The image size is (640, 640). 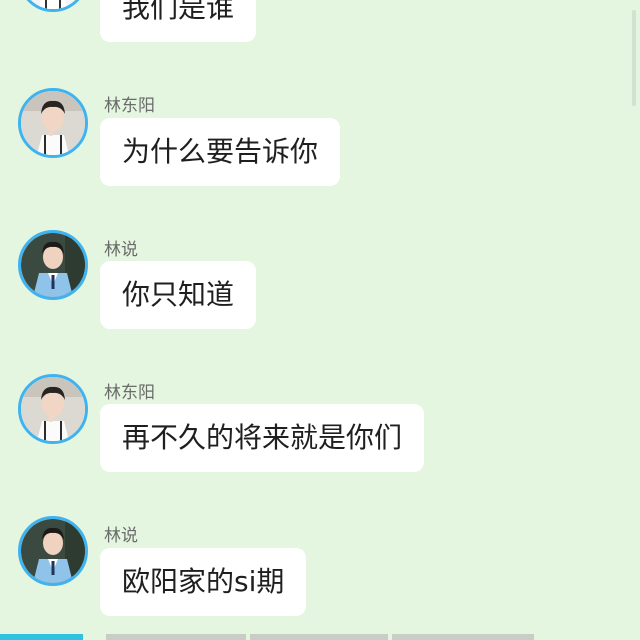 I want to click on scrollbar, so click(x=634, y=58).